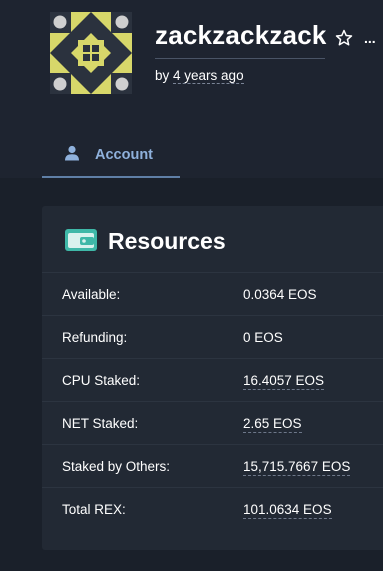  I want to click on row-label: Staked by Others:, so click(116, 466).